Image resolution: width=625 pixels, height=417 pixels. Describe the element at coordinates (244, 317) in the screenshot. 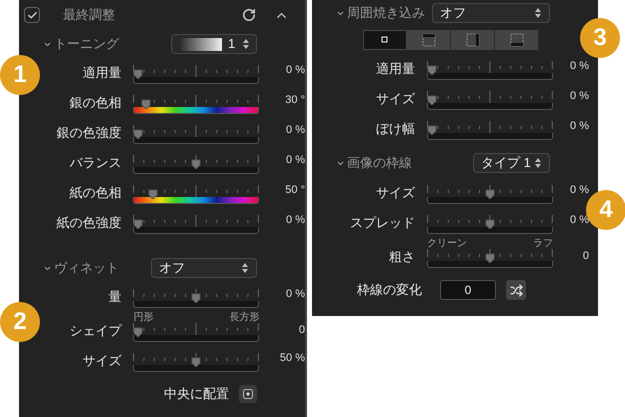

I see `slider-max-label: 長方形` at that location.